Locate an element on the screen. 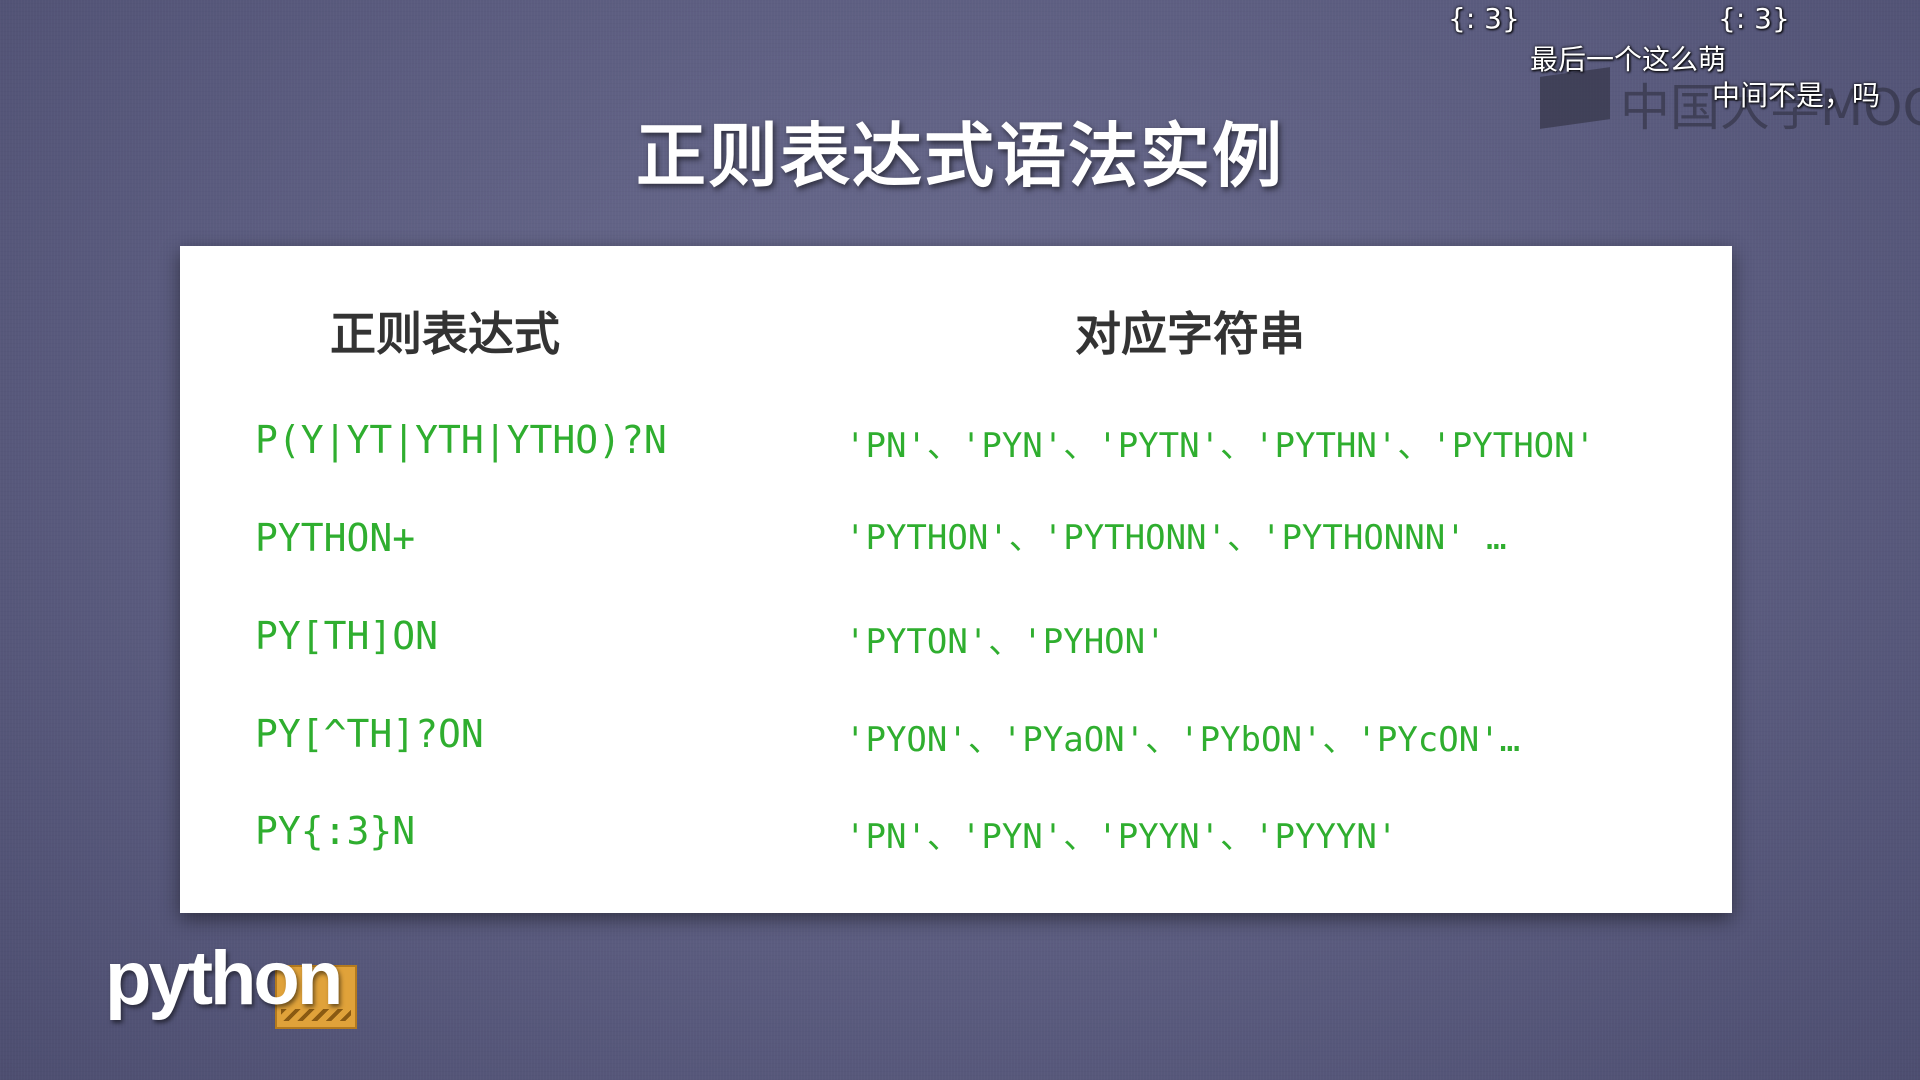 The image size is (1920, 1080). column-header-regex: 正则表达式 is located at coordinates (445, 334).